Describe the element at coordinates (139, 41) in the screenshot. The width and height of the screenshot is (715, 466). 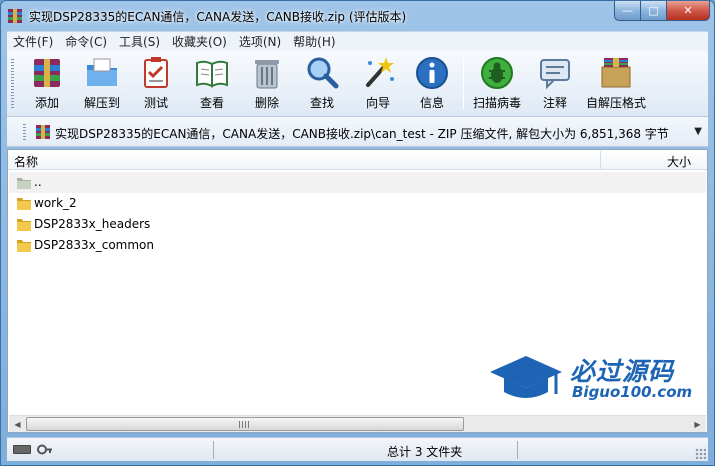
I see `menu-tools: 工具(S)` at that location.